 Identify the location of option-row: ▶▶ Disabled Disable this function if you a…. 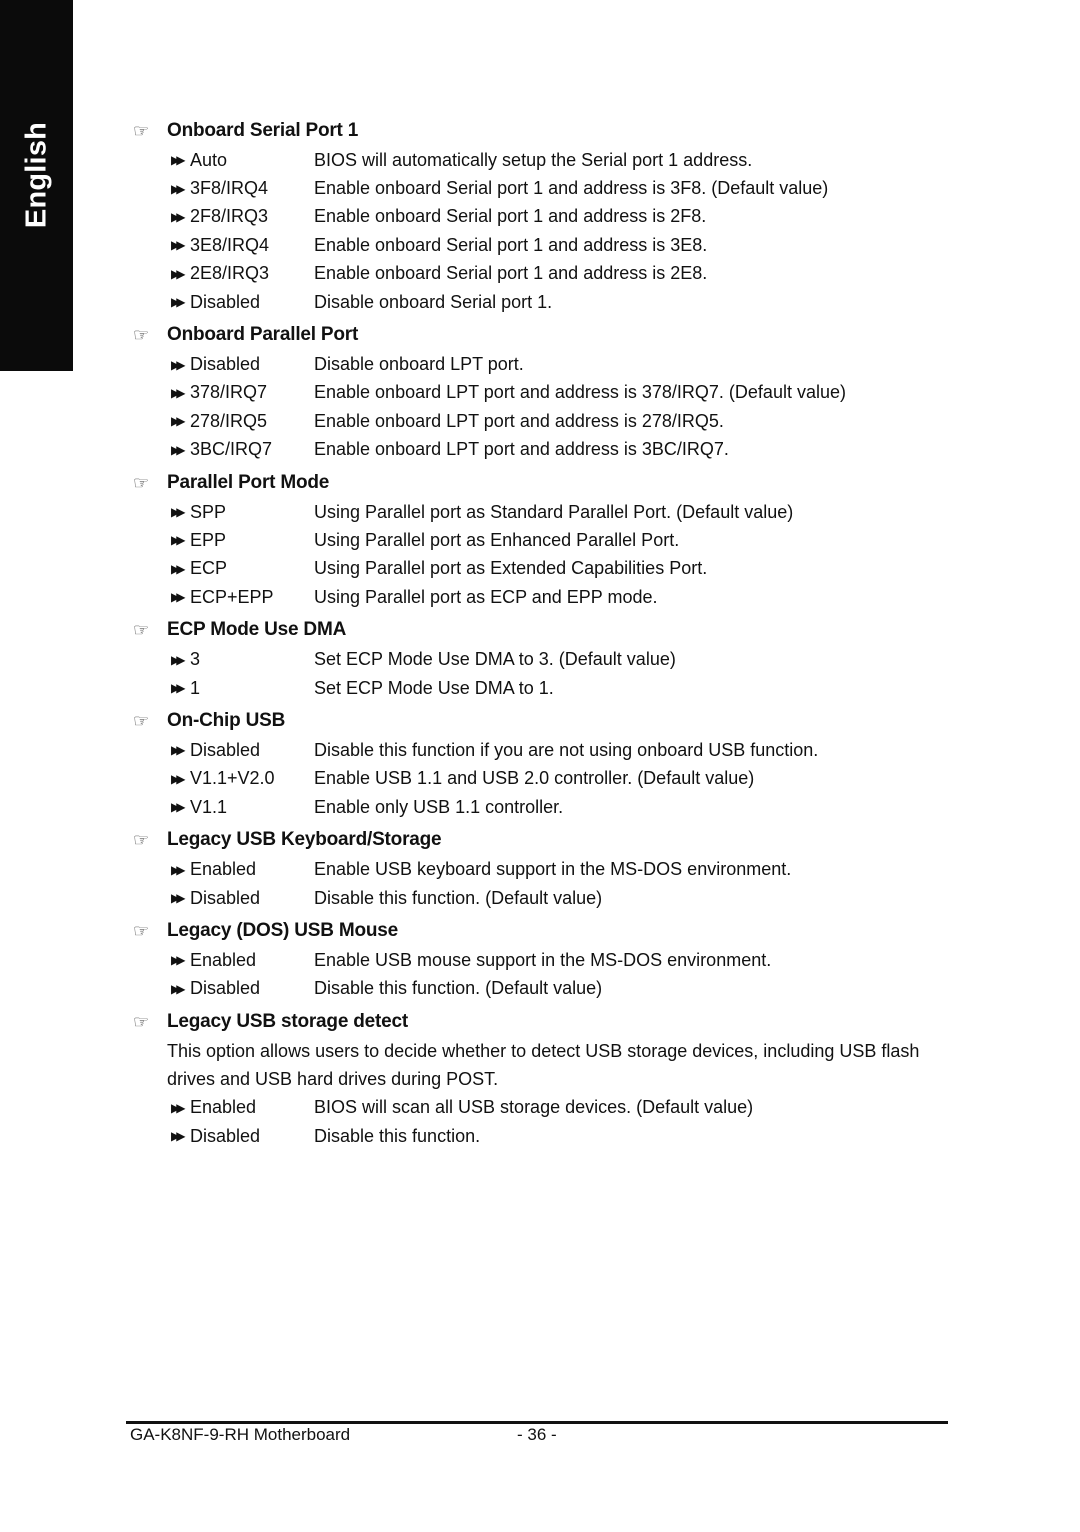
(543, 750).